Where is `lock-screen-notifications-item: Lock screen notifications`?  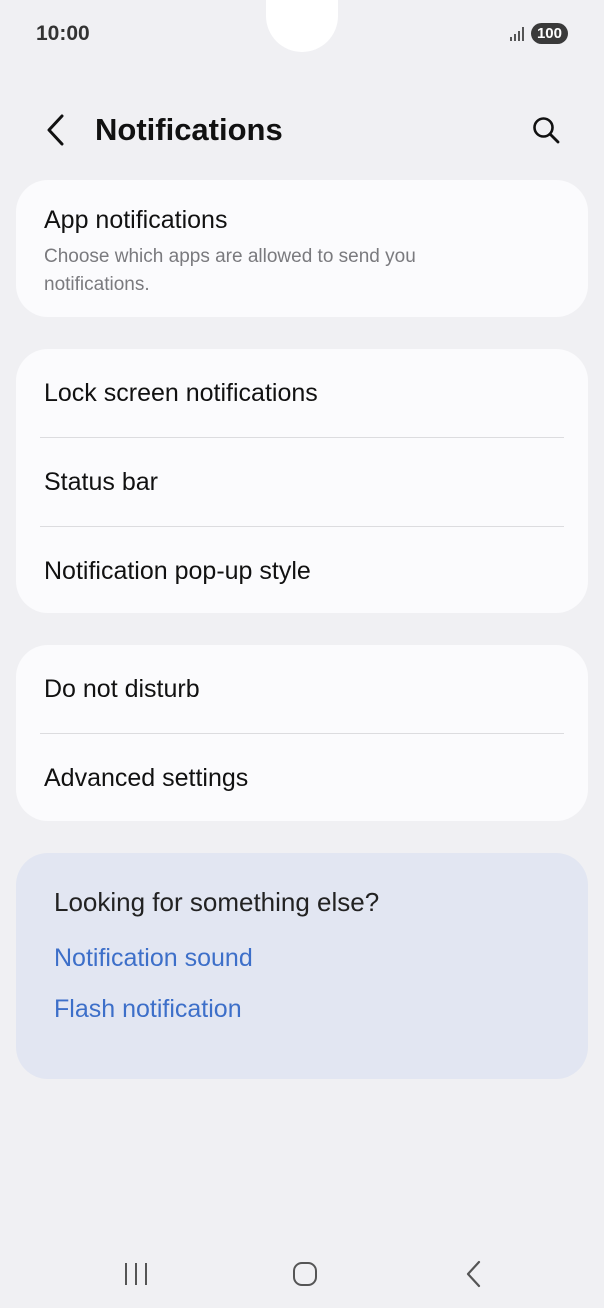 lock-screen-notifications-item: Lock screen notifications is located at coordinates (302, 393).